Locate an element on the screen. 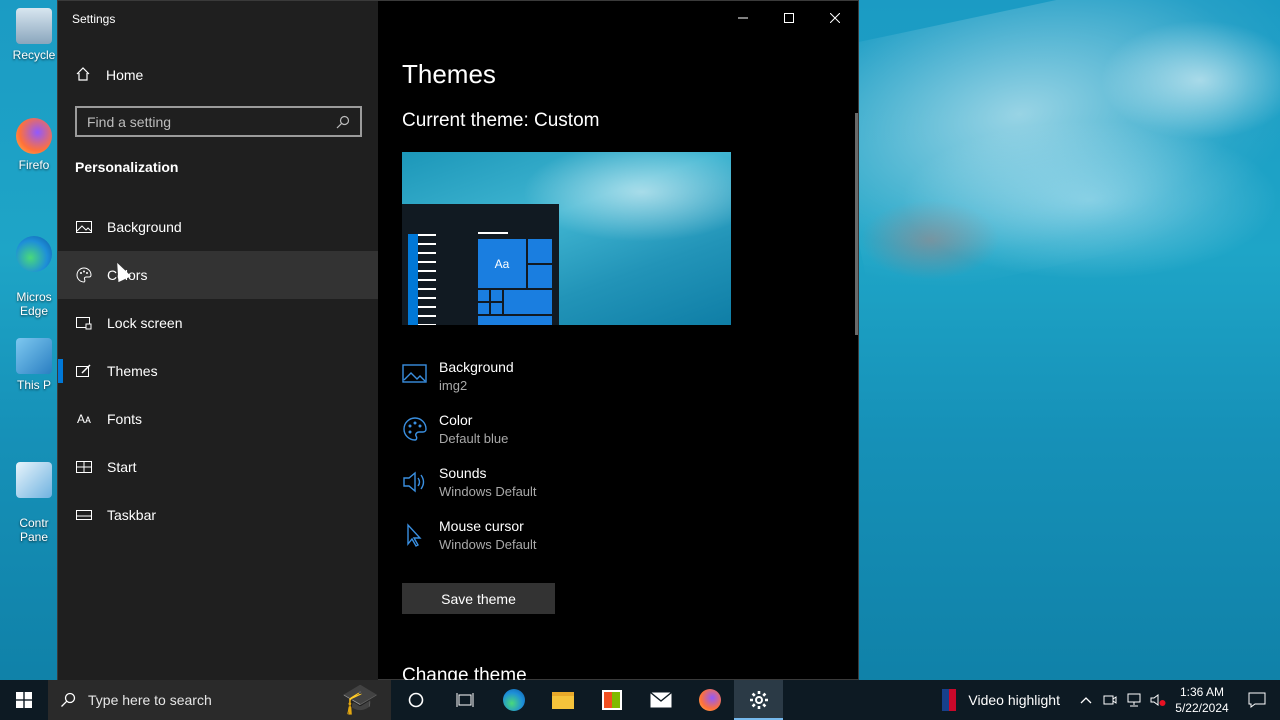 The image size is (1280, 720). home-icon is located at coordinates (83, 75).